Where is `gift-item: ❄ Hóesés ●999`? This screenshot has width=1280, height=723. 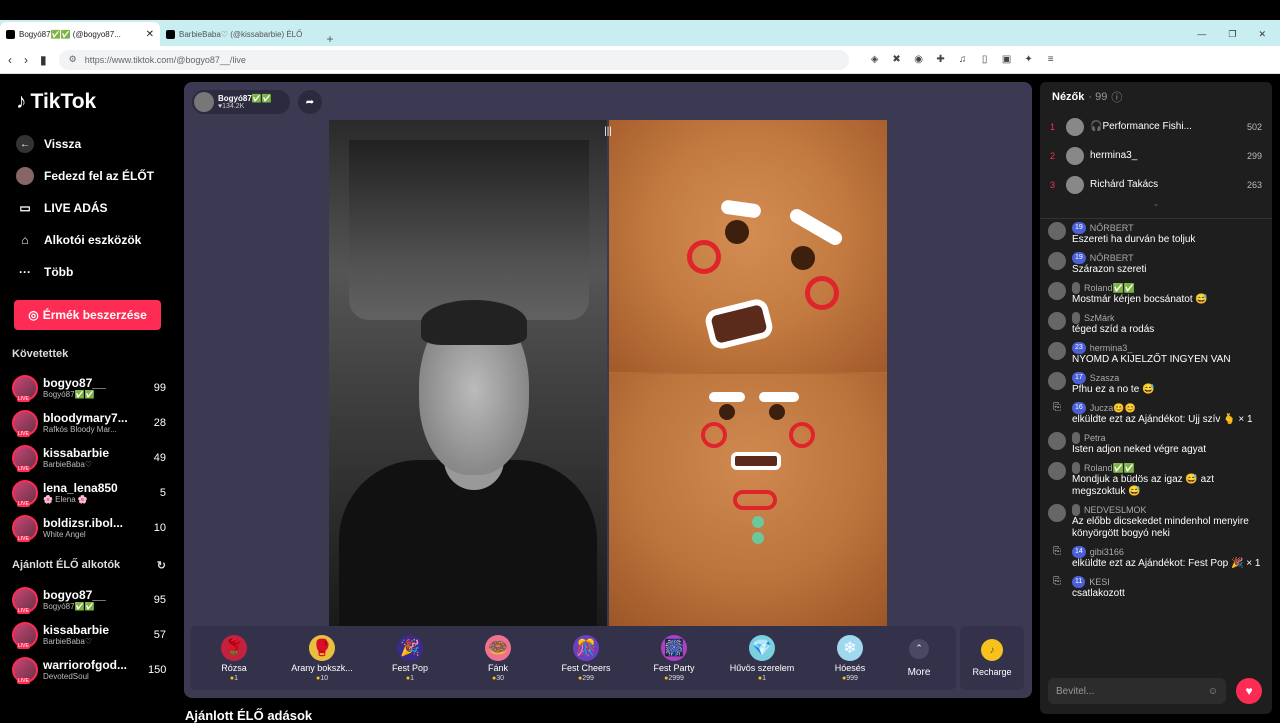 gift-item: ❄ Hóesés ●999 is located at coordinates (850, 658).